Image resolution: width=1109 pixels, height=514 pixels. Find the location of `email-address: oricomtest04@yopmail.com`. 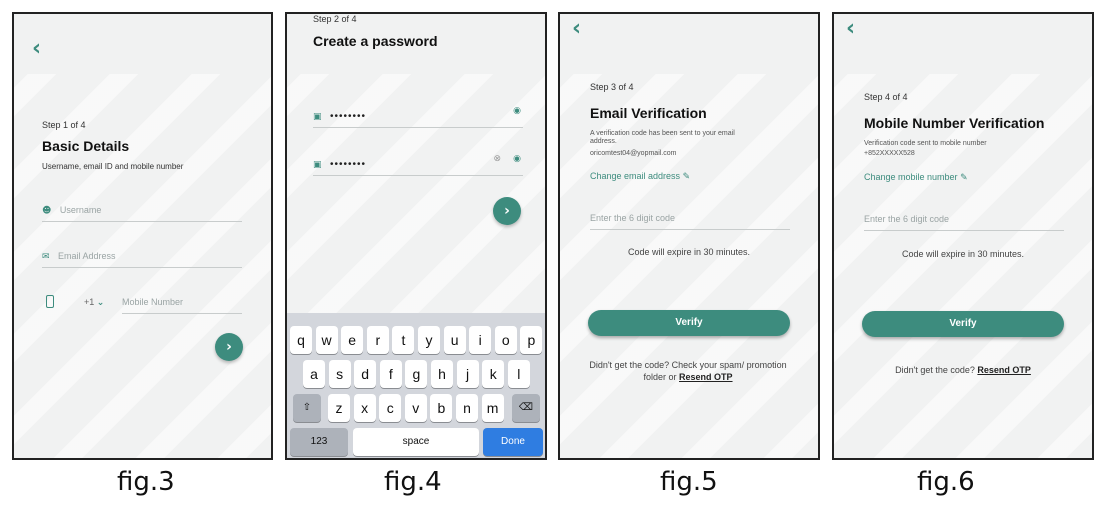

email-address: oricomtest04@yopmail.com is located at coordinates (633, 153).